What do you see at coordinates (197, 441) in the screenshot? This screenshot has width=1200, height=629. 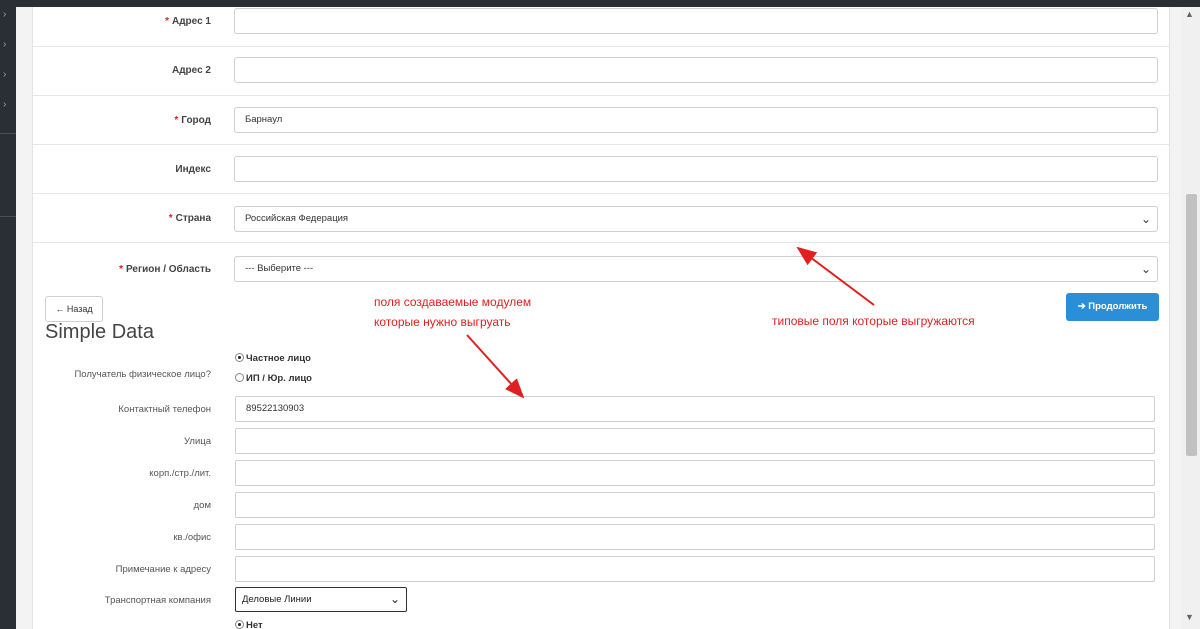 I see `street-label: Улица` at bounding box center [197, 441].